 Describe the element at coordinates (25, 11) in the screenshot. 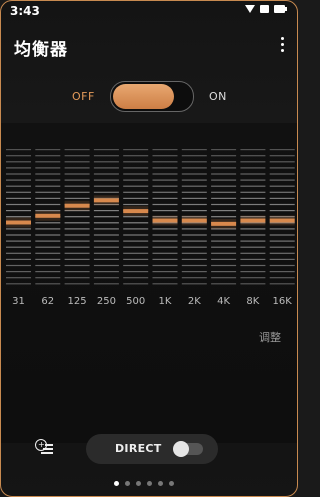

I see `status-time: 3:43` at that location.